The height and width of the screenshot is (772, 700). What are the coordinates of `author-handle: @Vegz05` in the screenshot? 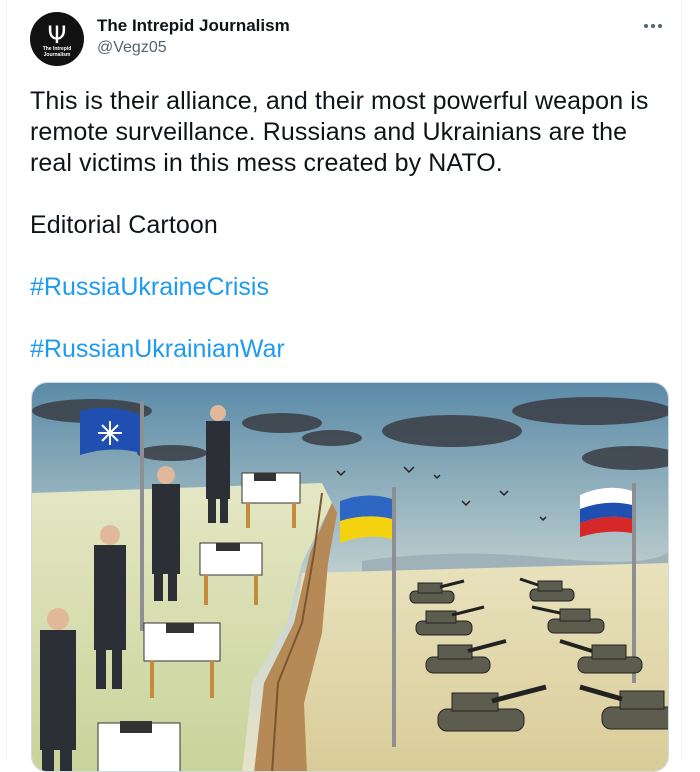 It's located at (132, 48).